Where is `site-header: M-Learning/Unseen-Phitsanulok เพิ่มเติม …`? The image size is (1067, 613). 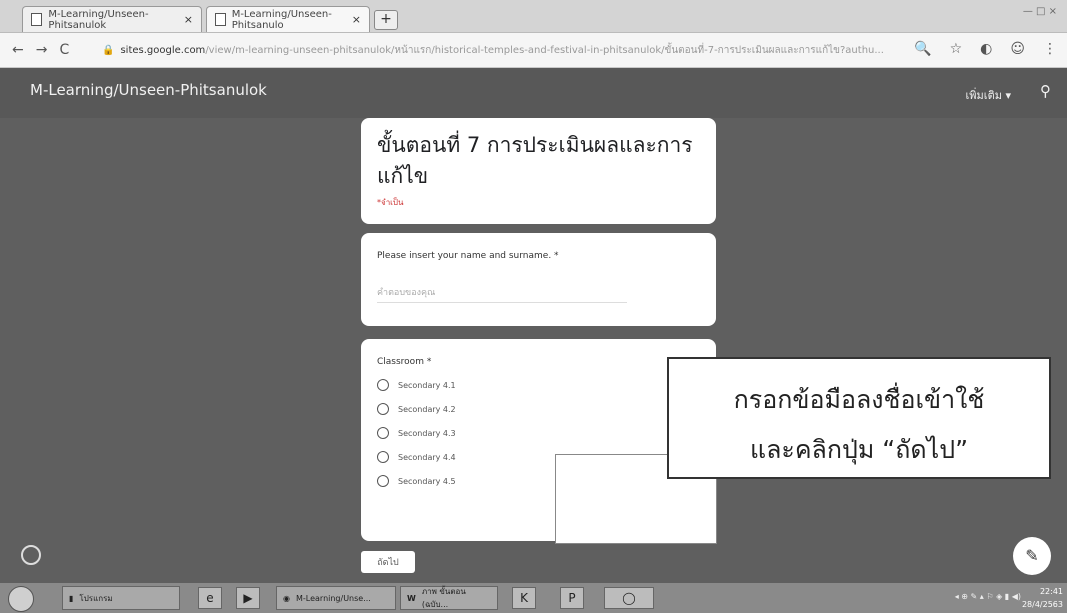
site-header: M-Learning/Unseen-Phitsanulok เพิ่มเติม … is located at coordinates (533, 93).